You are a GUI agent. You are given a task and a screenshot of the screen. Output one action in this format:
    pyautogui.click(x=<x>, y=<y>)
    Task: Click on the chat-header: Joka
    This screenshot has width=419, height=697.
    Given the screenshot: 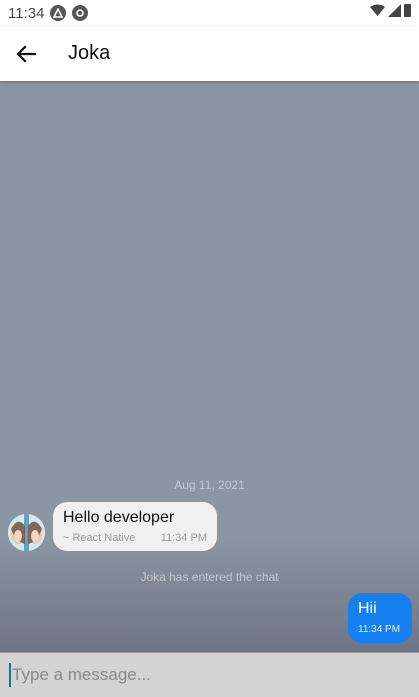 What is the action you would take?
    pyautogui.click(x=209, y=53)
    